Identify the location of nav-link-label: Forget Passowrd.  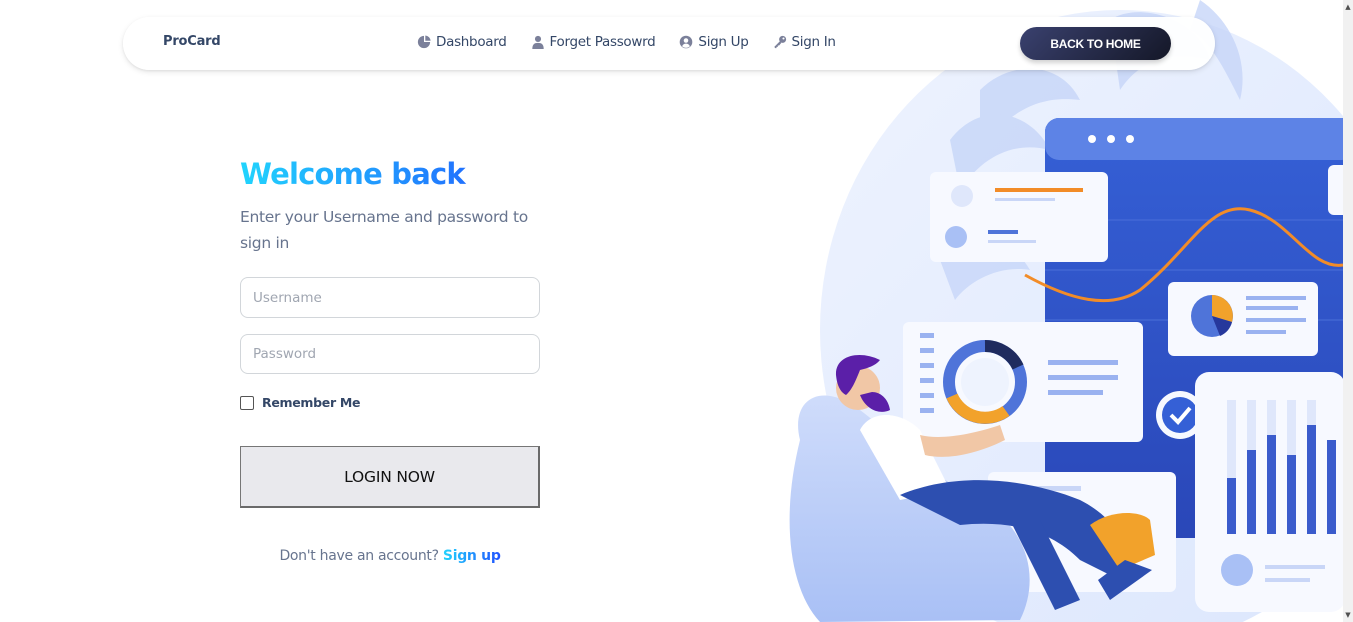
(602, 42).